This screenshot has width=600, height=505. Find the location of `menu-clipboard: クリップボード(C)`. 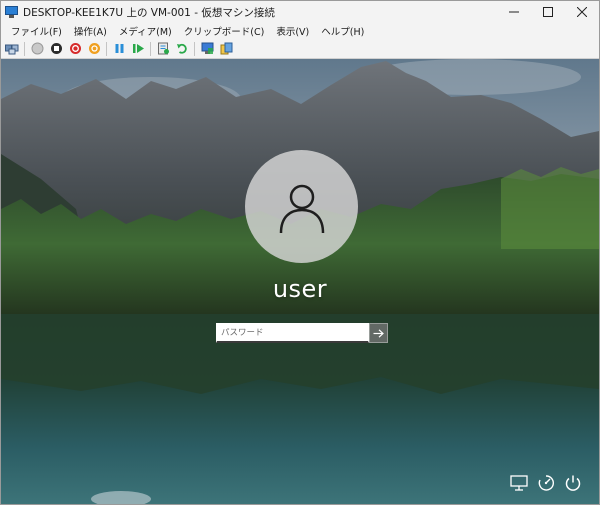

menu-clipboard: クリップボード(C) is located at coordinates (224, 31).